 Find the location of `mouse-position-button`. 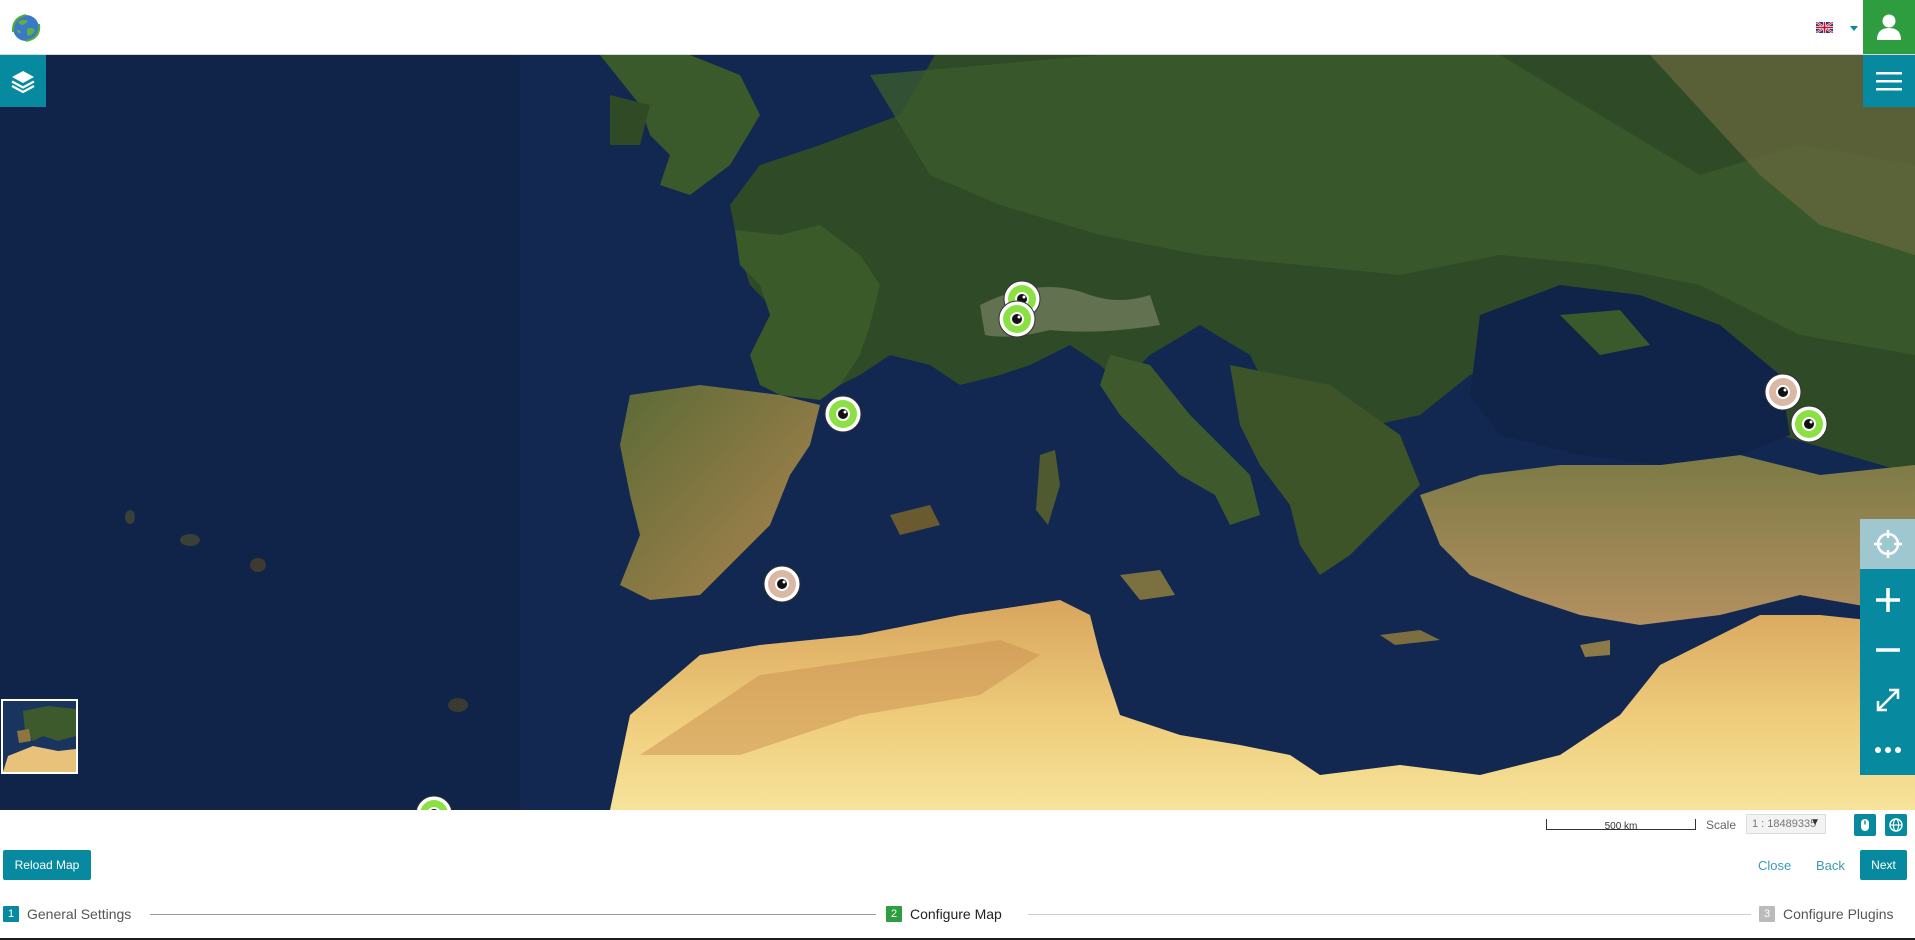

mouse-position-button is located at coordinates (1865, 825).